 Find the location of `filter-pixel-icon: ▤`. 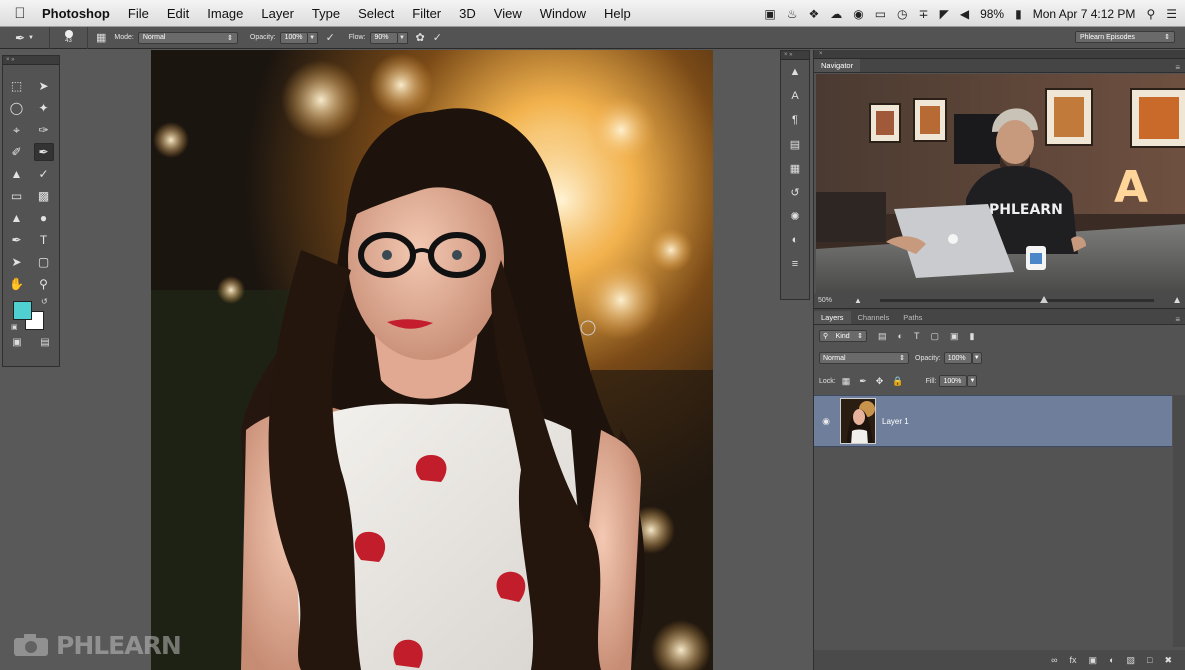

filter-pixel-icon: ▤ is located at coordinates (882, 336).